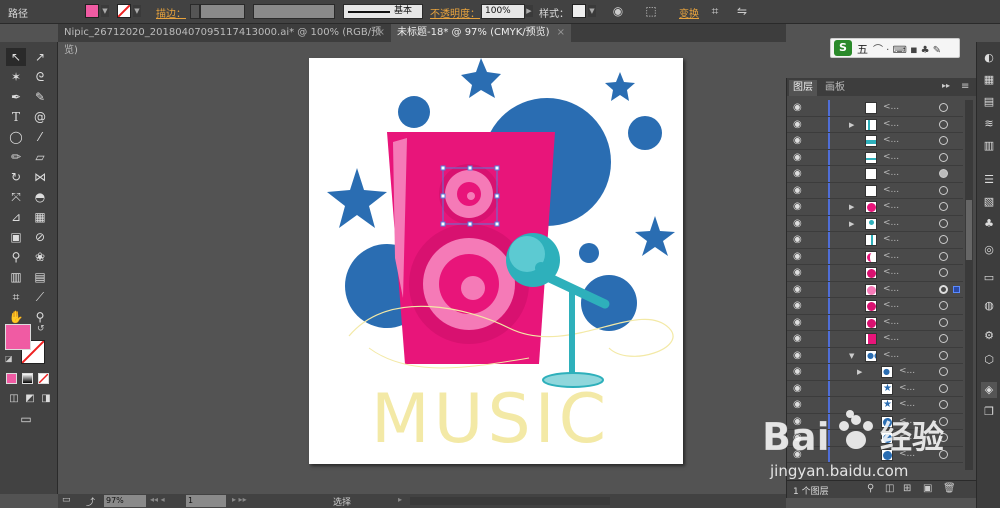 The image size is (1000, 508). What do you see at coordinates (843, 48) in the screenshot?
I see `sogou-logo-icon: S` at bounding box center [843, 48].